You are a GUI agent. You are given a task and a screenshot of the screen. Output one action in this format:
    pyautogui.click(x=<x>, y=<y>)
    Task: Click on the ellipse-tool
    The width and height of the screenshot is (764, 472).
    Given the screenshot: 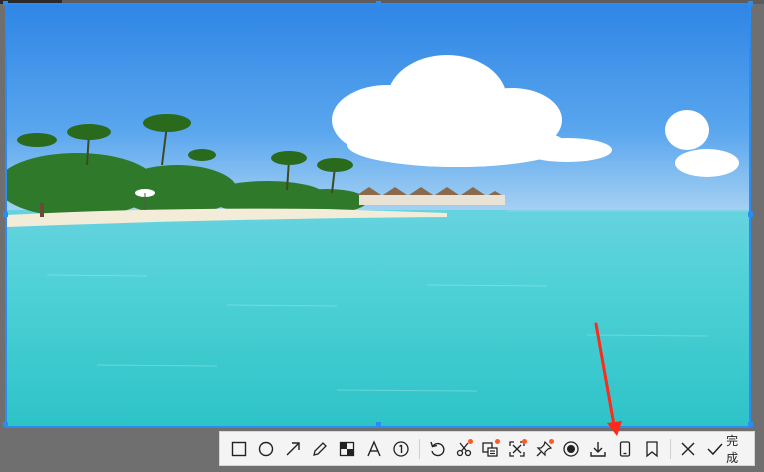 What is the action you would take?
    pyautogui.click(x=266, y=448)
    